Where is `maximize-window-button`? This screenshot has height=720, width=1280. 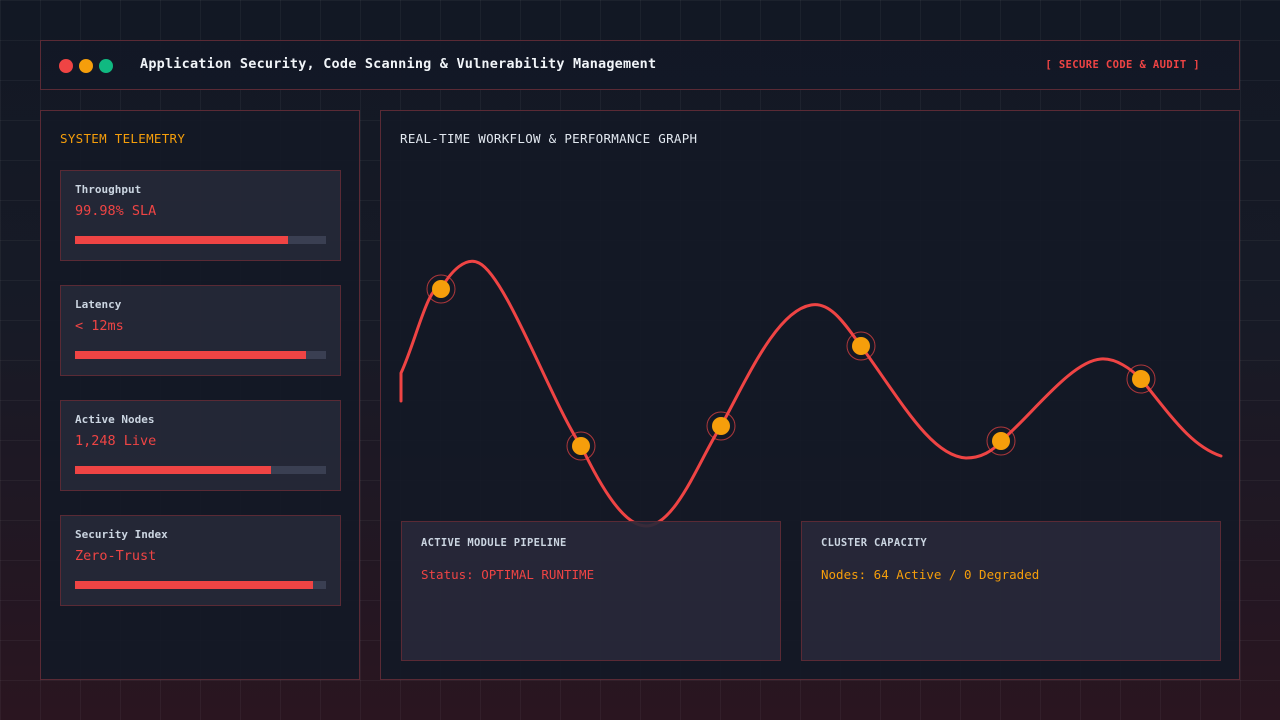
maximize-window-button is located at coordinates (106, 66).